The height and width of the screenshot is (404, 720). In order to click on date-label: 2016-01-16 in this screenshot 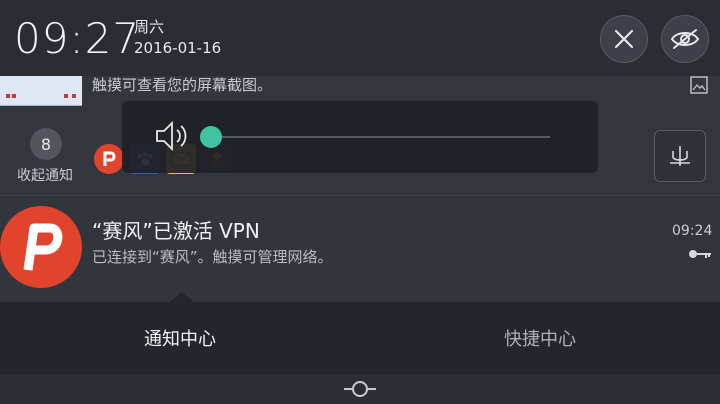, I will do `click(178, 48)`.